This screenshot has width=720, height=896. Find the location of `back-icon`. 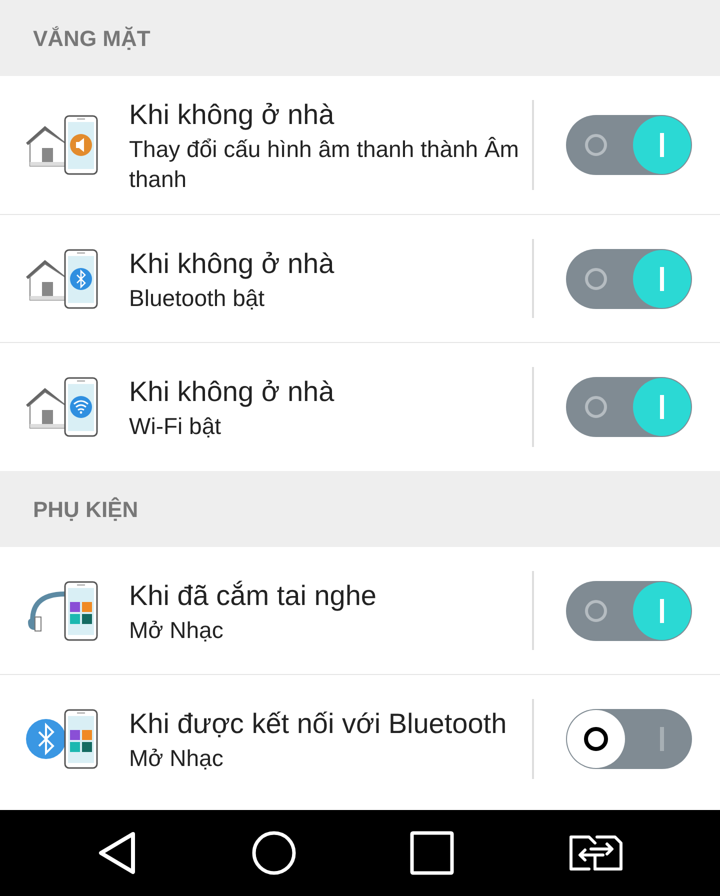

back-icon is located at coordinates (117, 853).